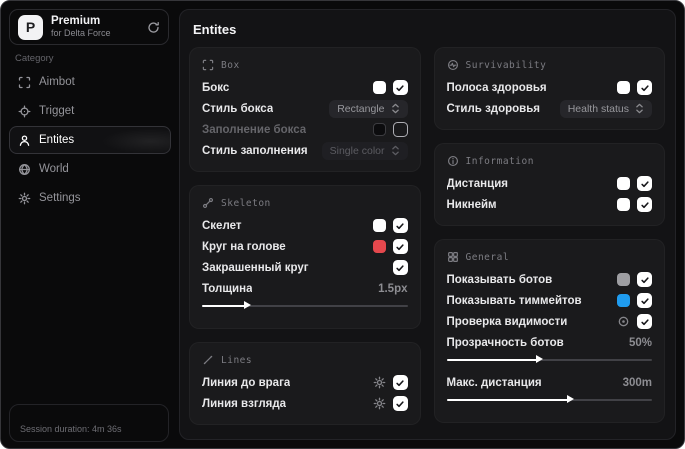 The image size is (685, 449). I want to click on app-logo: P, so click(30, 27).